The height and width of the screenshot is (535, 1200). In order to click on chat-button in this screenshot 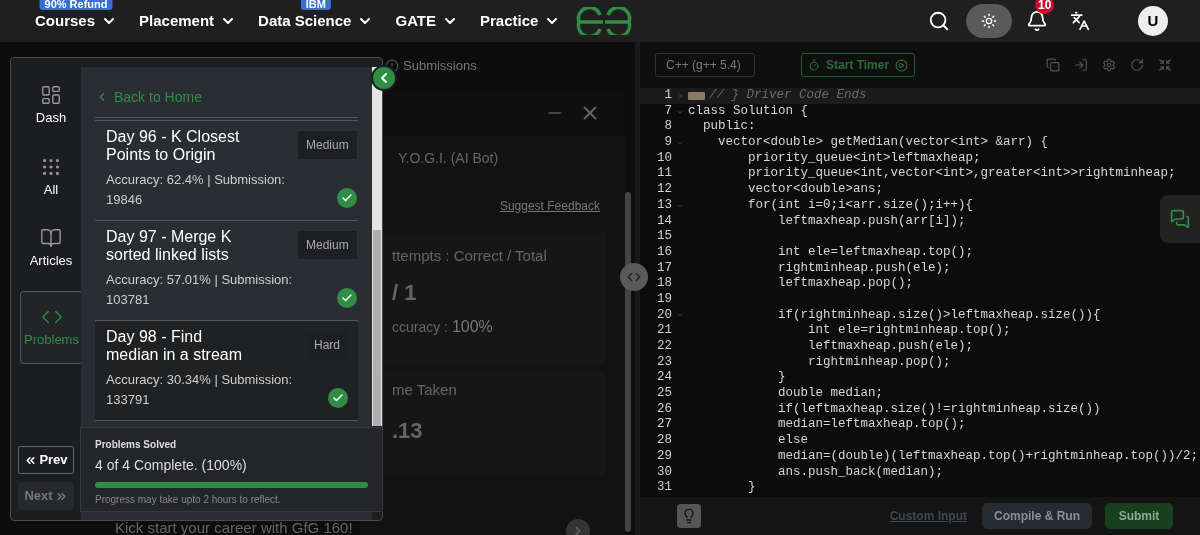, I will do `click(1180, 219)`.